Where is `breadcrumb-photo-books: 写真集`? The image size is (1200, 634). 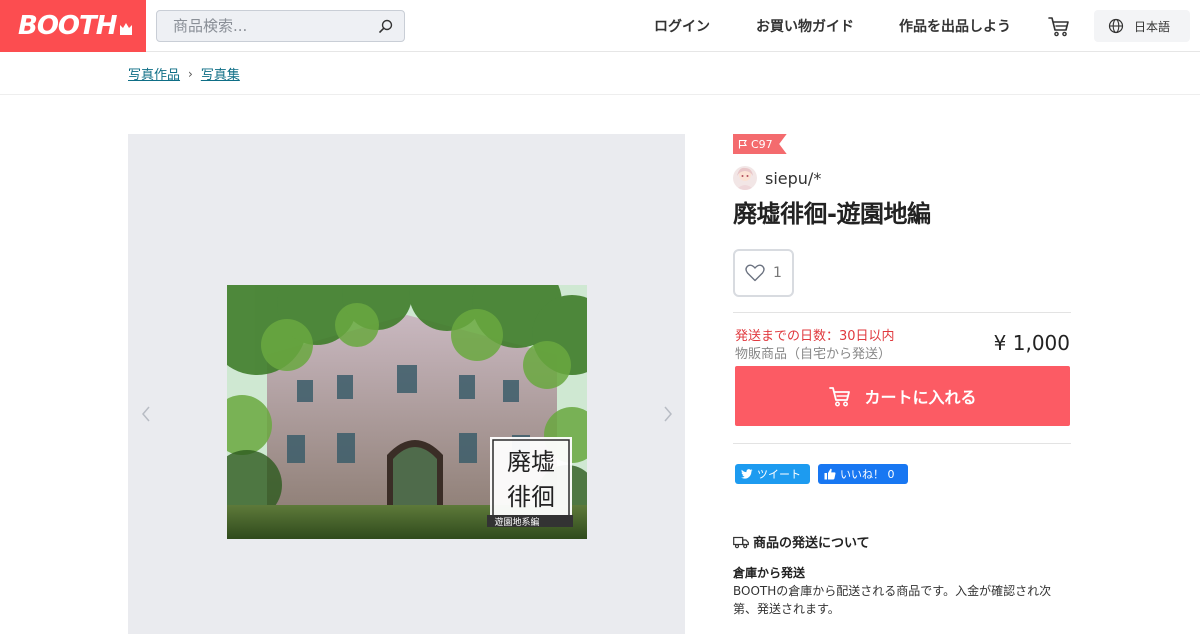 breadcrumb-photo-books: 写真集 is located at coordinates (220, 73).